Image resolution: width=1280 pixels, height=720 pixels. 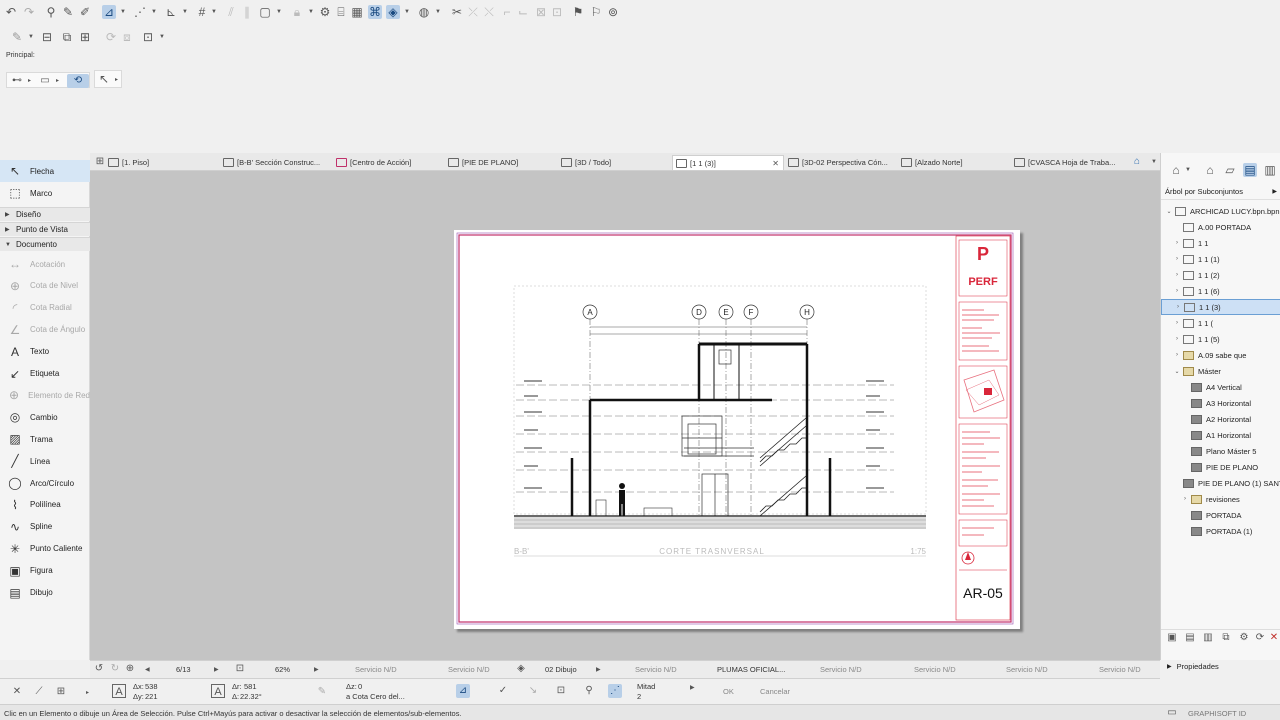 I want to click on layer-settings-icon: ⚙, so click(x=325, y=12).